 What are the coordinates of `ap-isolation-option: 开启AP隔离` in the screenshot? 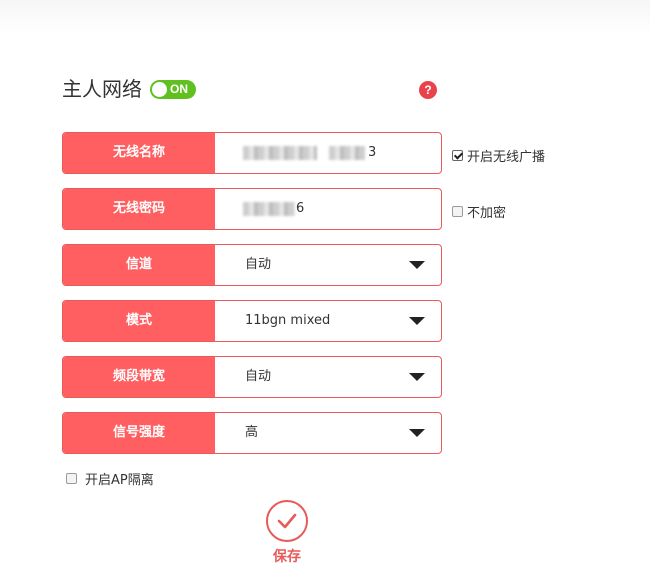 It's located at (110, 478).